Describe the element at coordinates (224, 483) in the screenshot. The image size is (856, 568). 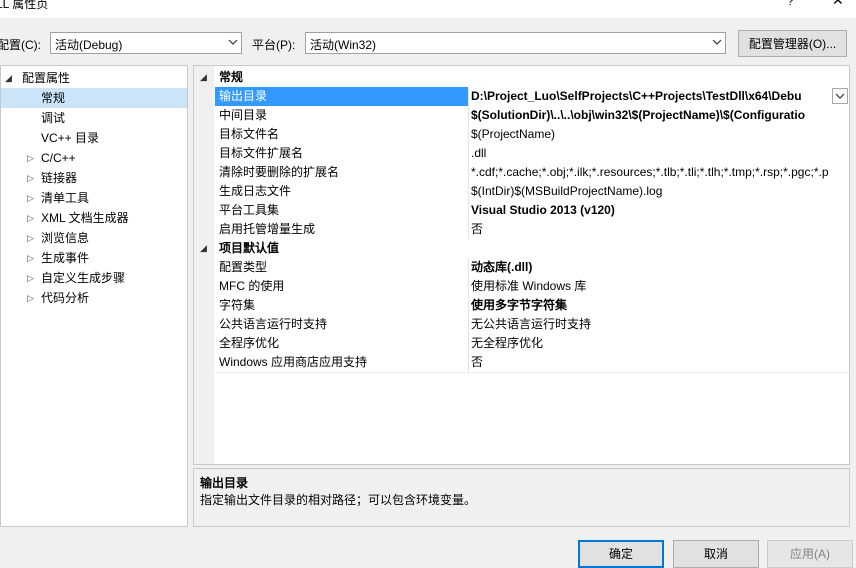
I see `description-title: 输出目录` at that location.